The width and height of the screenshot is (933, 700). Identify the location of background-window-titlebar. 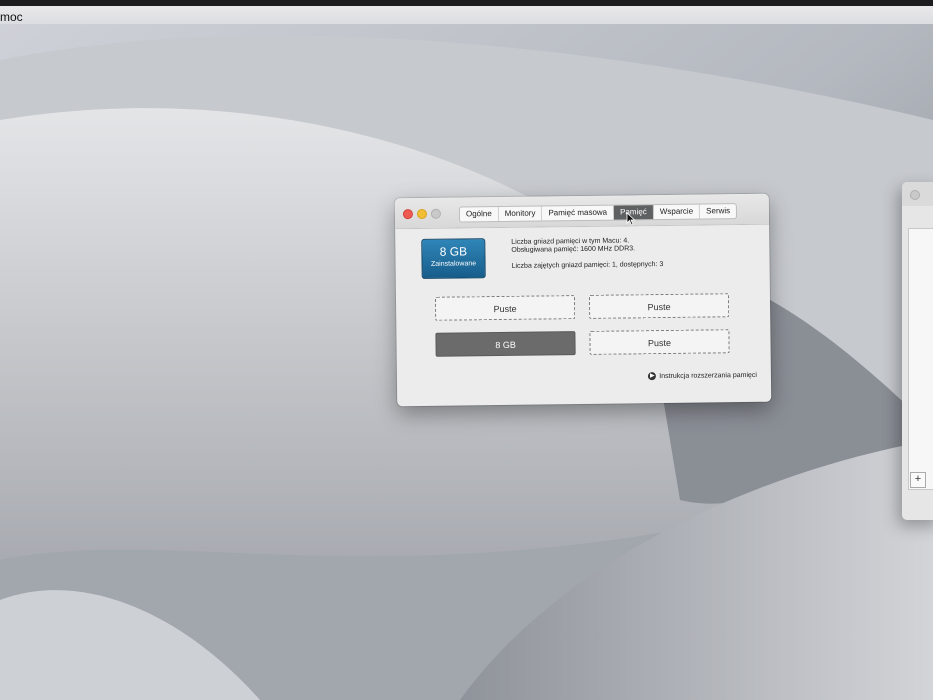
(917, 194).